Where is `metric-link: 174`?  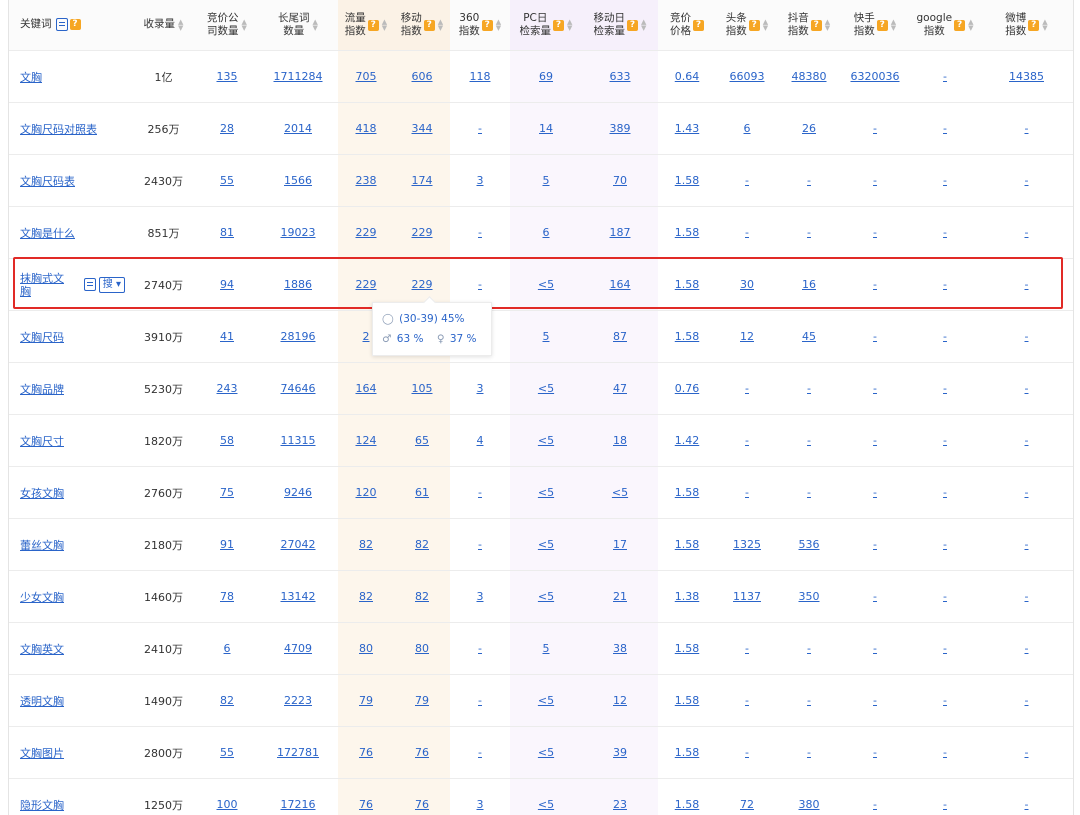
metric-link: 174 is located at coordinates (422, 180).